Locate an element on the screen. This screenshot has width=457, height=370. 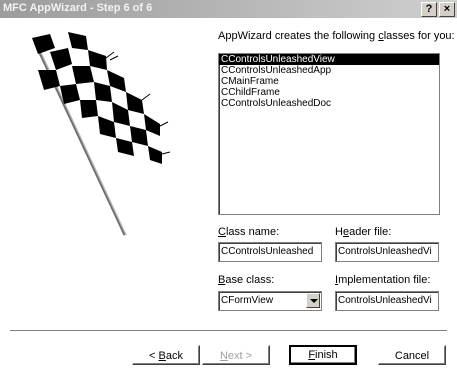
close-button: × is located at coordinates (447, 9).